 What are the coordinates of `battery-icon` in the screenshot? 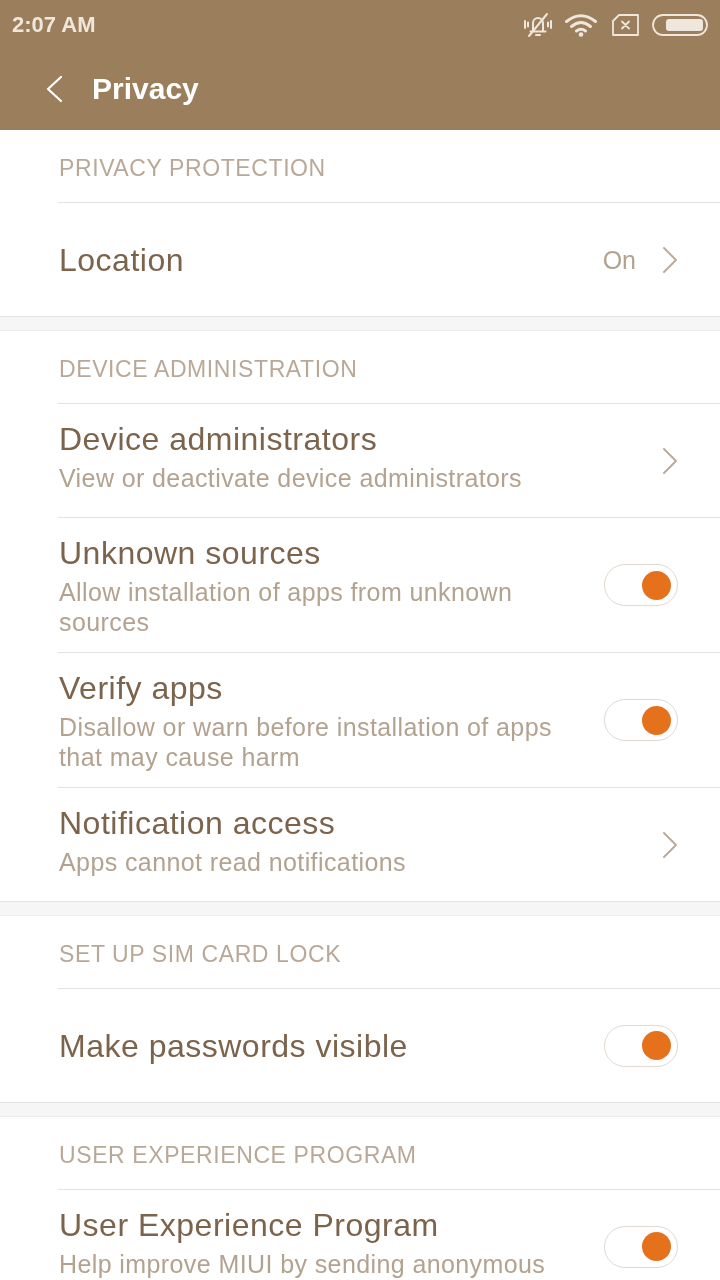 It's located at (680, 24).